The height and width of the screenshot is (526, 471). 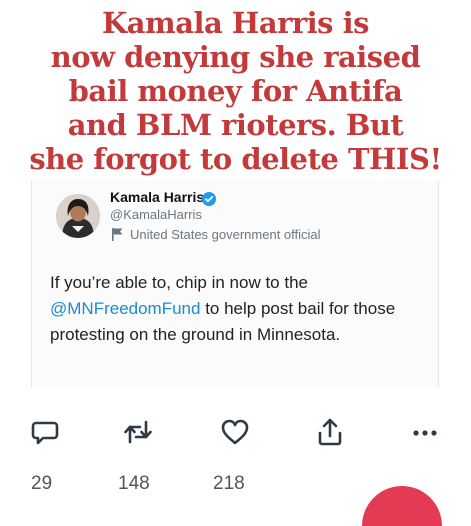 What do you see at coordinates (134, 483) in the screenshot?
I see `retweet-count: 148` at bounding box center [134, 483].